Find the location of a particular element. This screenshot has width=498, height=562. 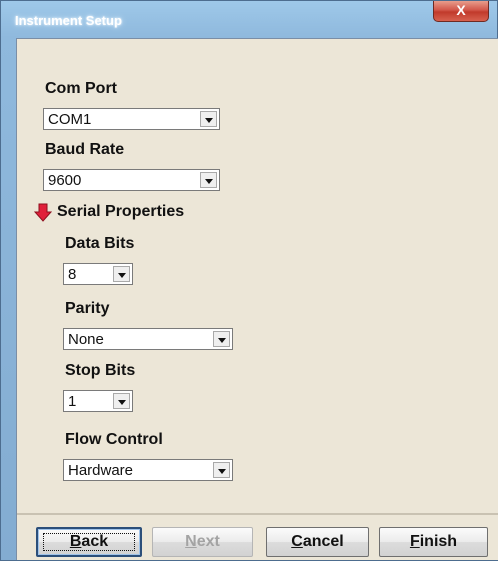

parity-select: None is located at coordinates (148, 339).